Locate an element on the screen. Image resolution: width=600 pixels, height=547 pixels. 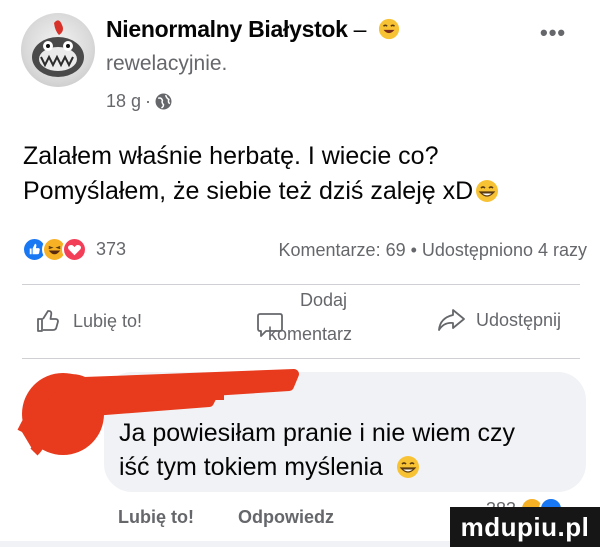
comment-text-line-1: Ja powiesiłam pranie i nie wiem czy is located at coordinates (317, 433).